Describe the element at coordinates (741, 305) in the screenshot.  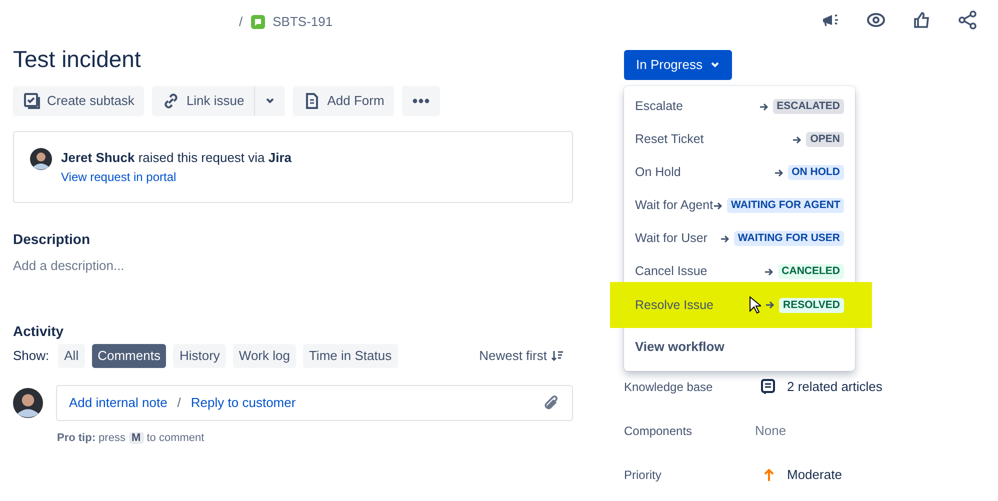
I see `transition-item: Resolve Issue RESOLVED` at that location.